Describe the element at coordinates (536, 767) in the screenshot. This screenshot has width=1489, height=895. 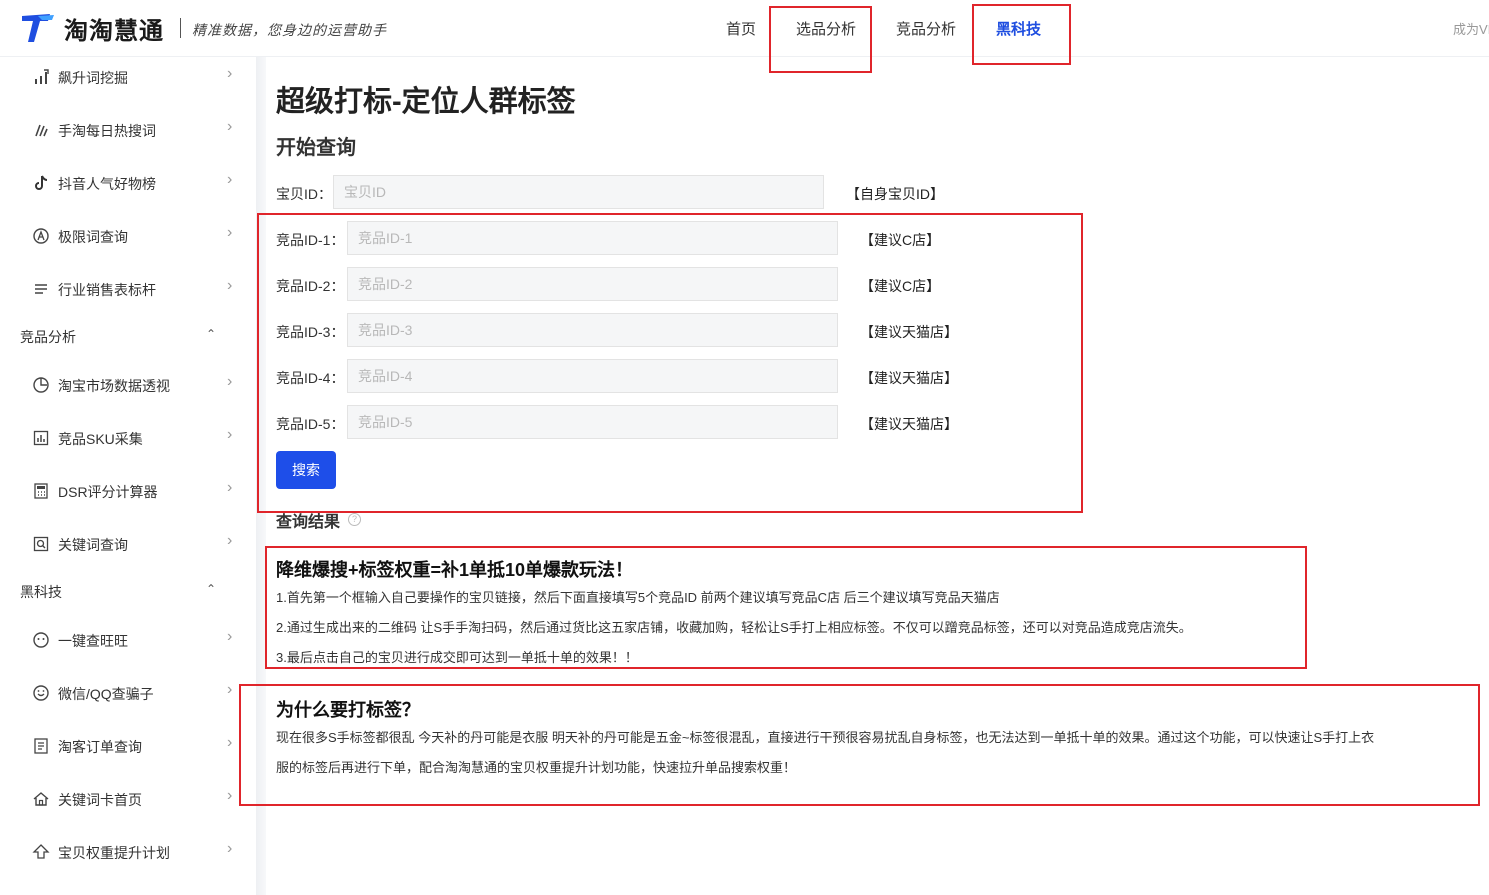
I see `why-line-2: 服的标签后再进行下单，配合淘淘慧通的宝贝权重提升计划功能，快速拉升单品搜索权重！` at that location.